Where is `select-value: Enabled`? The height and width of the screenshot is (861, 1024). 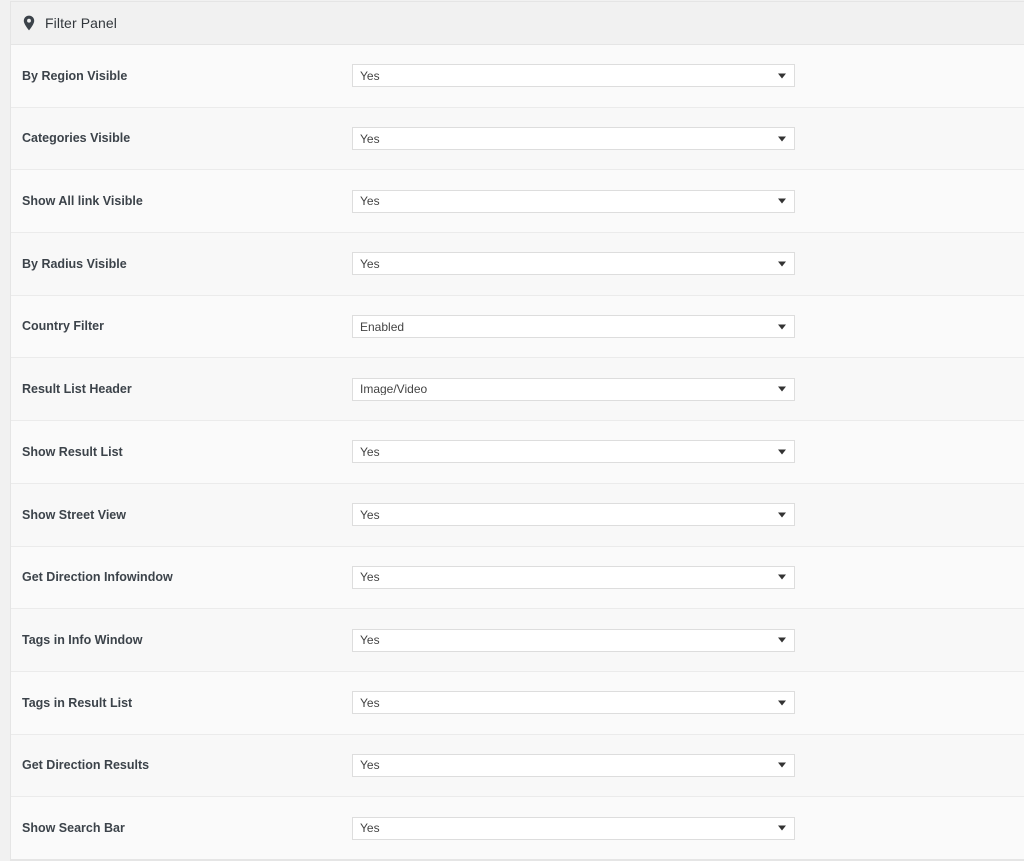
select-value: Enabled is located at coordinates (382, 326).